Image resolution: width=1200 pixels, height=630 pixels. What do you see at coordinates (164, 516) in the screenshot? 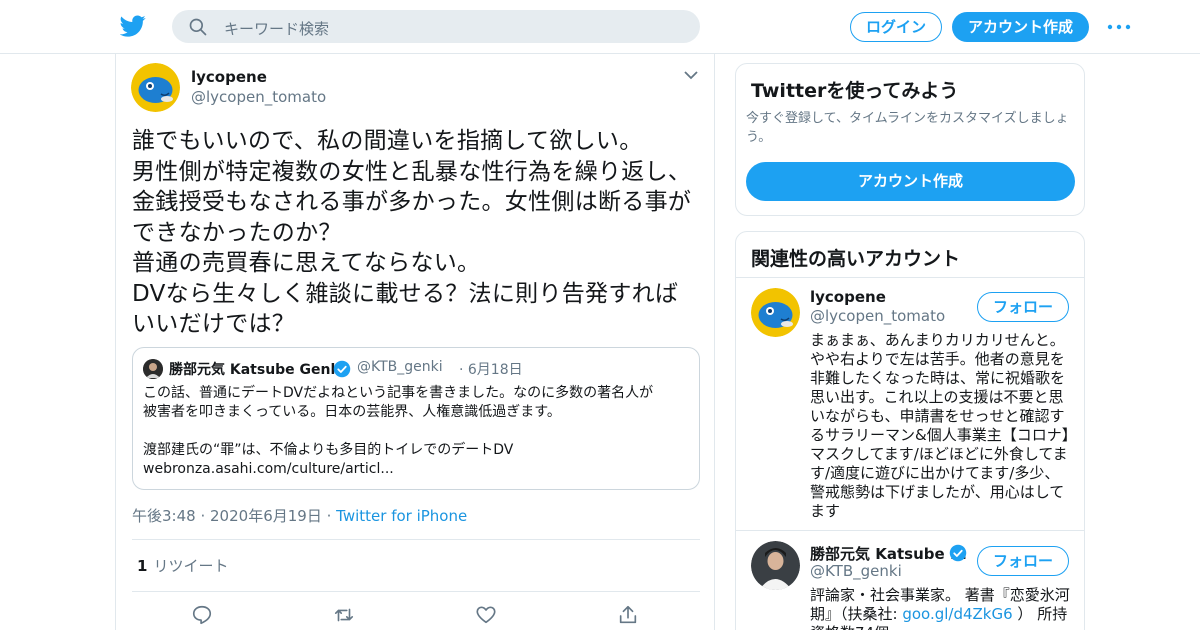
I see `tweet-time: 午後3:48` at bounding box center [164, 516].